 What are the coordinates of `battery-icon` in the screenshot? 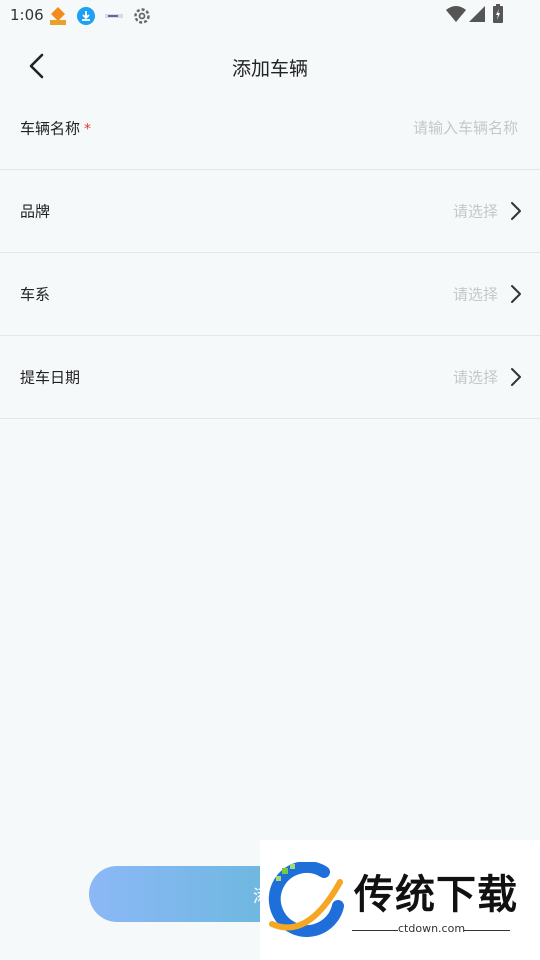 It's located at (498, 13).